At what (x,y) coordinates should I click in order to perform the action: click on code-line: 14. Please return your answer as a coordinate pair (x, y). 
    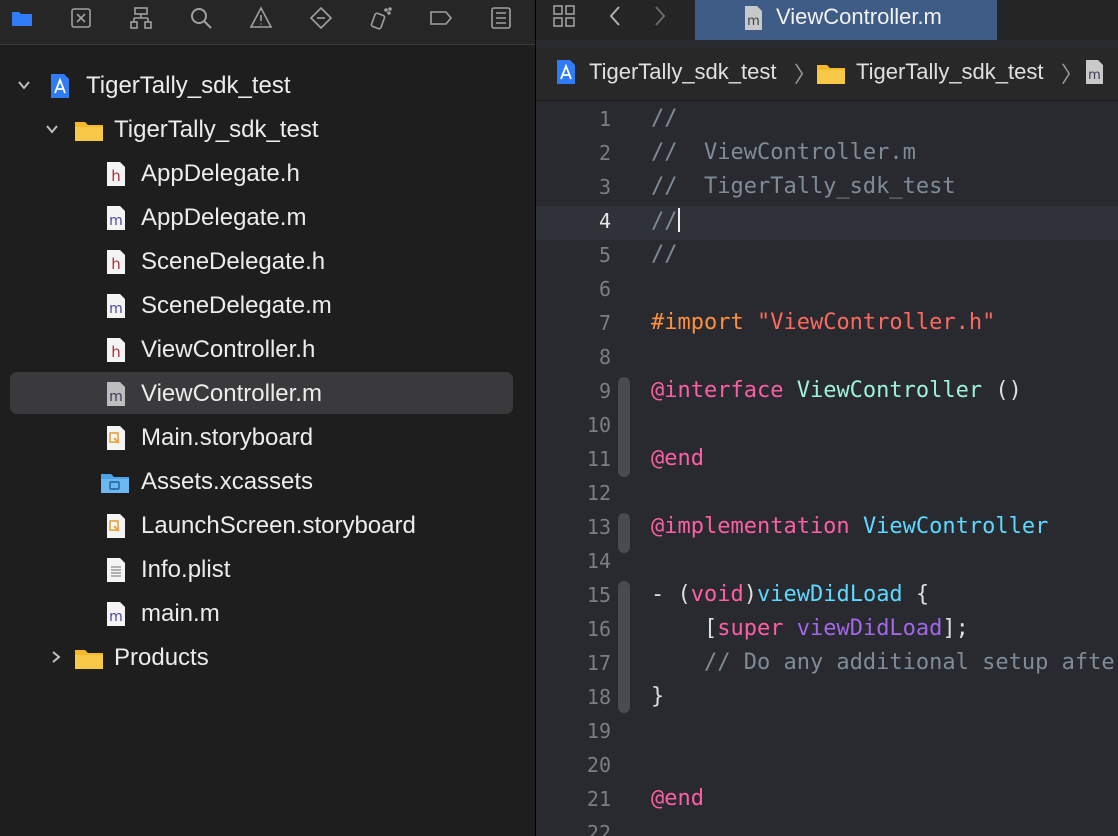
    Looking at the image, I should click on (827, 563).